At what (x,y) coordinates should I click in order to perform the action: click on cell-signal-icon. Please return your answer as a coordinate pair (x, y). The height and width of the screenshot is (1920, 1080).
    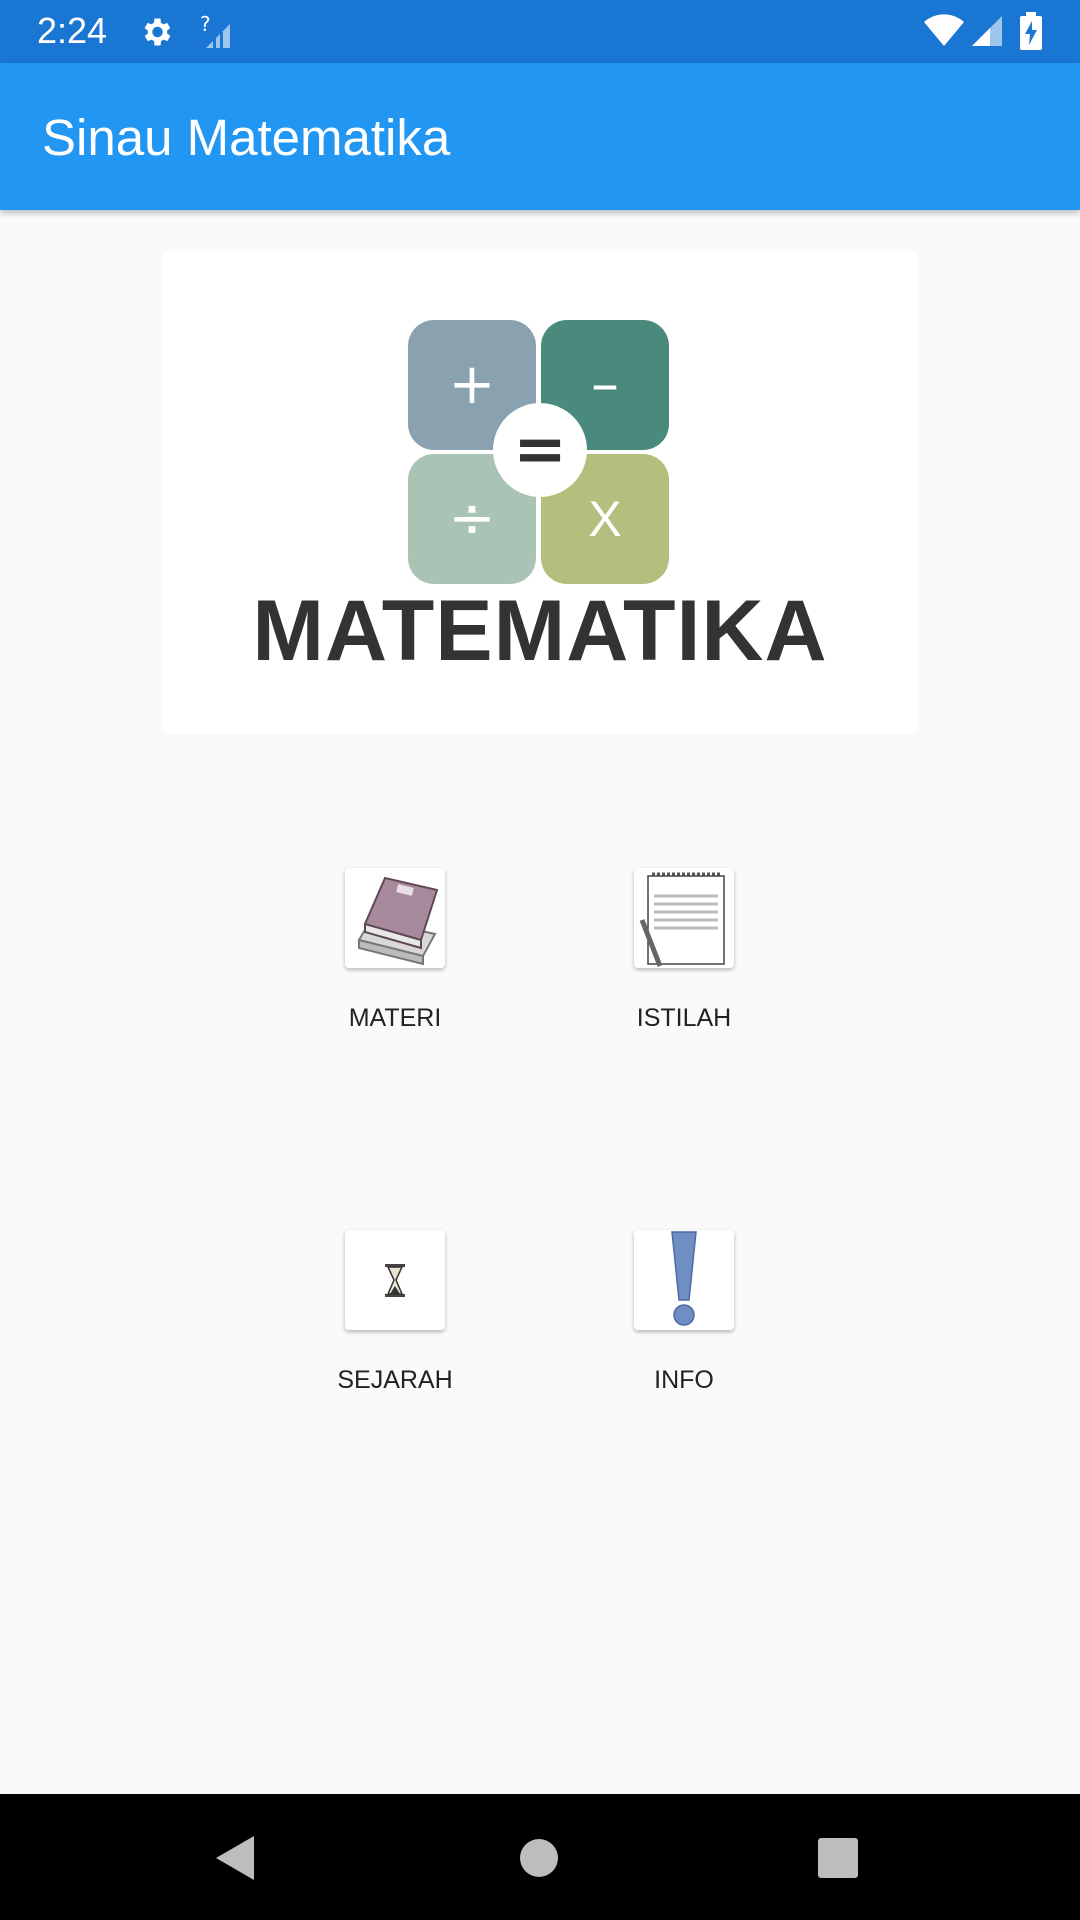
    Looking at the image, I should click on (987, 31).